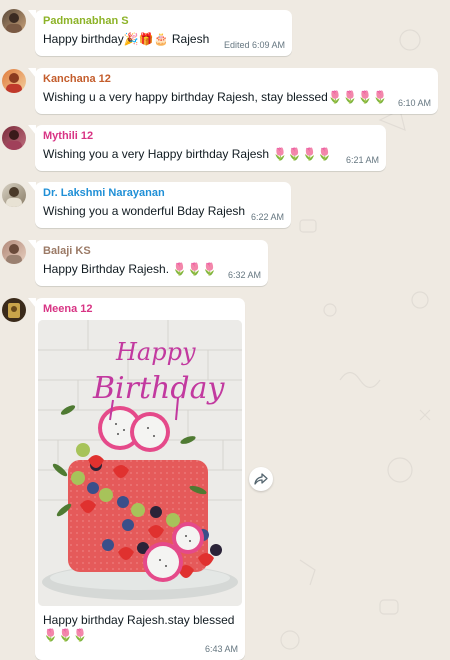  I want to click on message-text: Wishing you a wonderful Bday Rajesh, so click(163, 211).